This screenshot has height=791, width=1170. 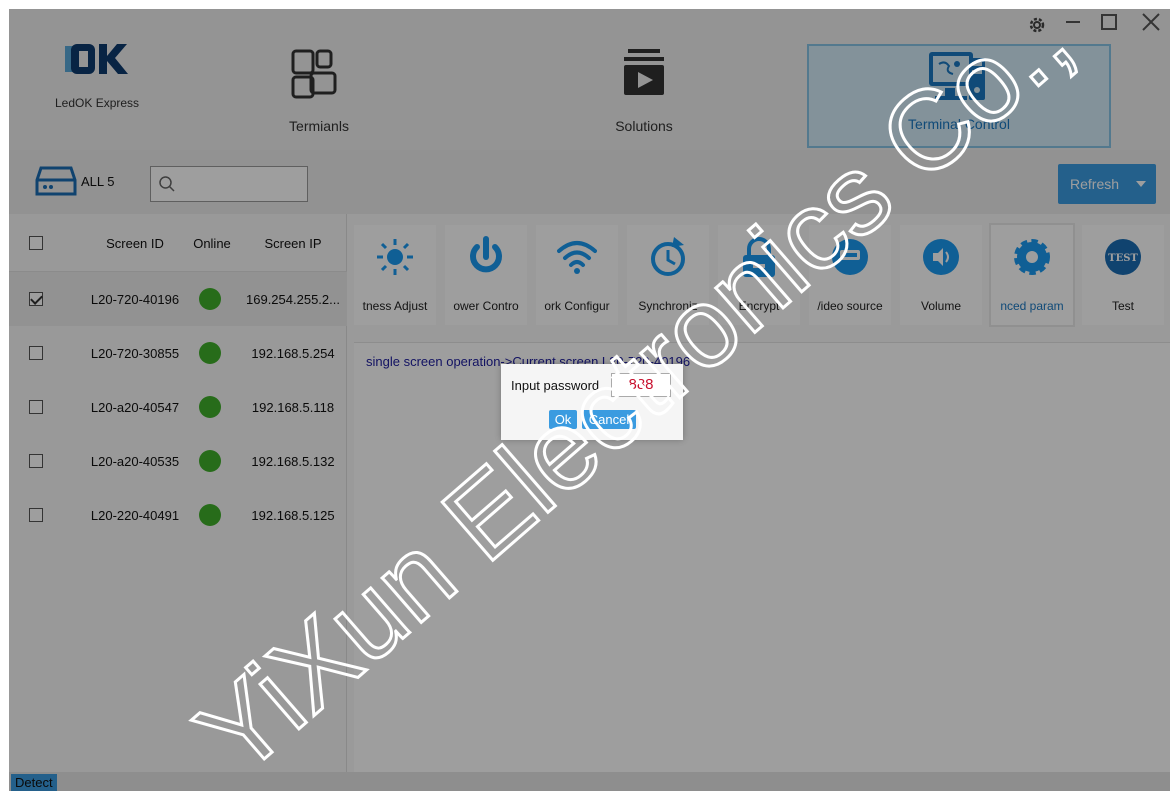 I want to click on refresh-button: Refresh, so click(x=1107, y=184).